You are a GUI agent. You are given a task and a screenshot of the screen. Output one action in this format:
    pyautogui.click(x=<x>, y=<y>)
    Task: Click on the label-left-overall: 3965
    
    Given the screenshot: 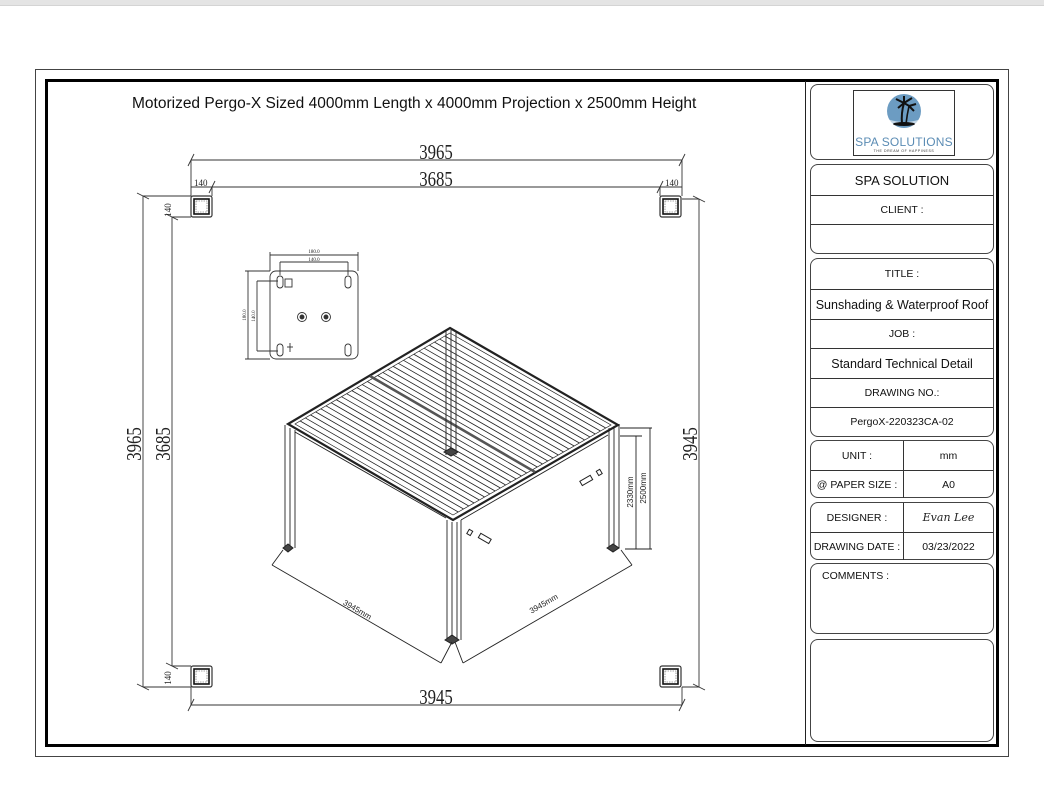 What is the action you would take?
    pyautogui.click(x=134, y=444)
    